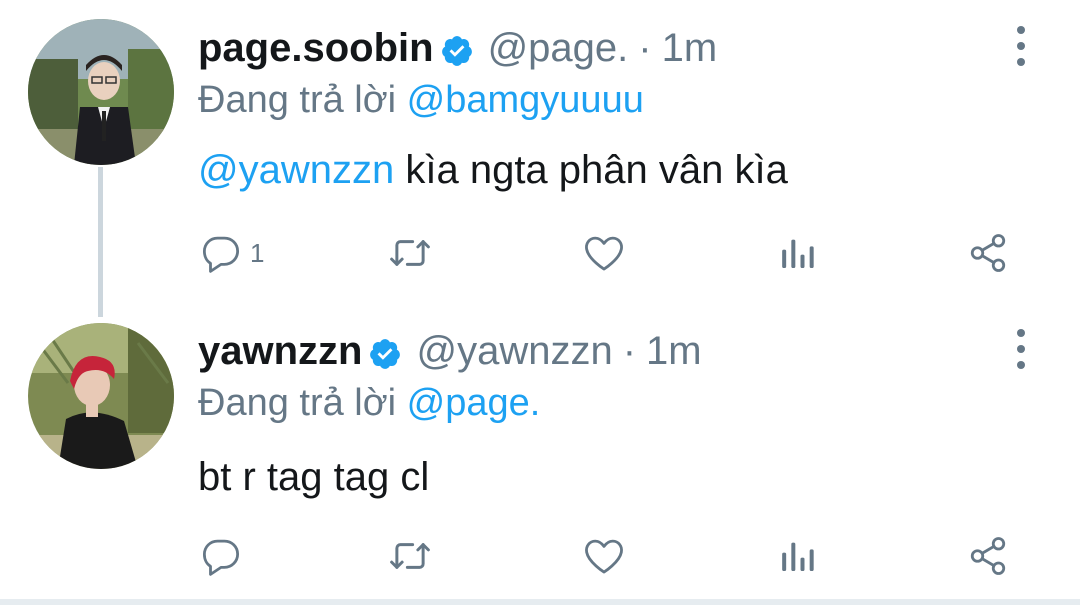 The width and height of the screenshot is (1080, 605). Describe the element at coordinates (474, 403) in the screenshot. I see `replying-to-mention: @page.` at that location.